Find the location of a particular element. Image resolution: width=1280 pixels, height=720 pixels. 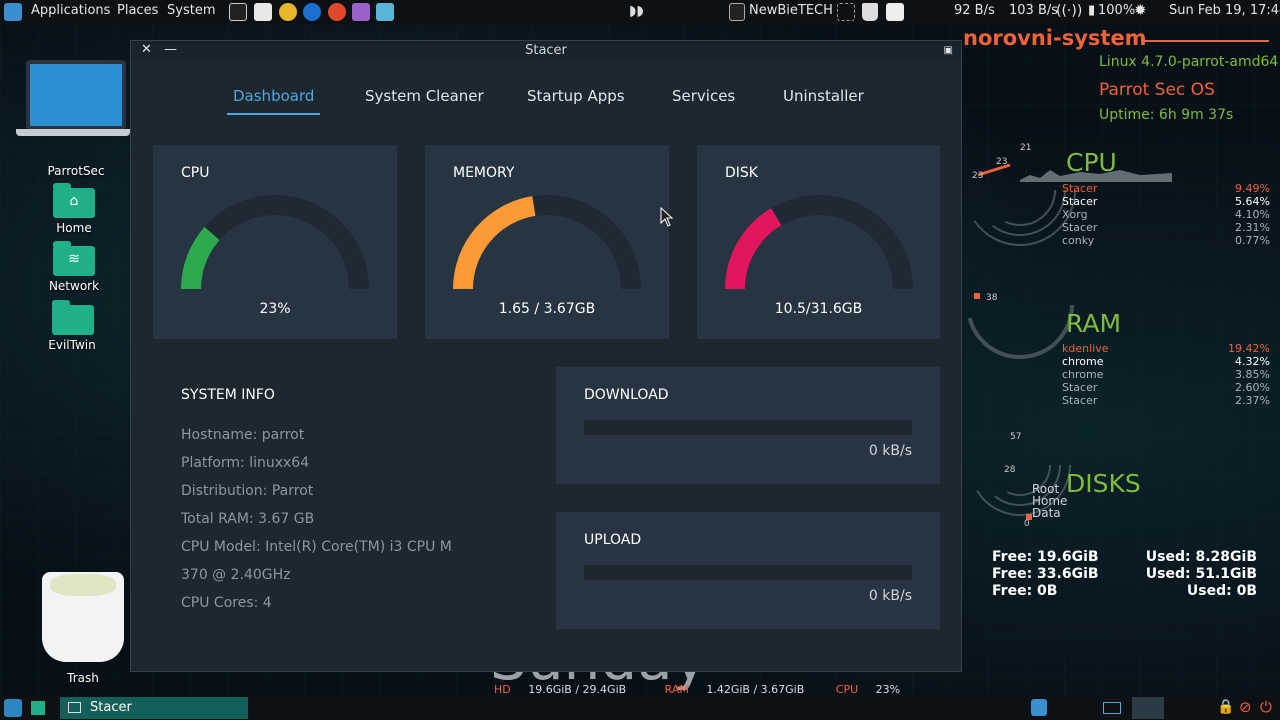

conky-hostname: norovni-system is located at coordinates (1055, 38).